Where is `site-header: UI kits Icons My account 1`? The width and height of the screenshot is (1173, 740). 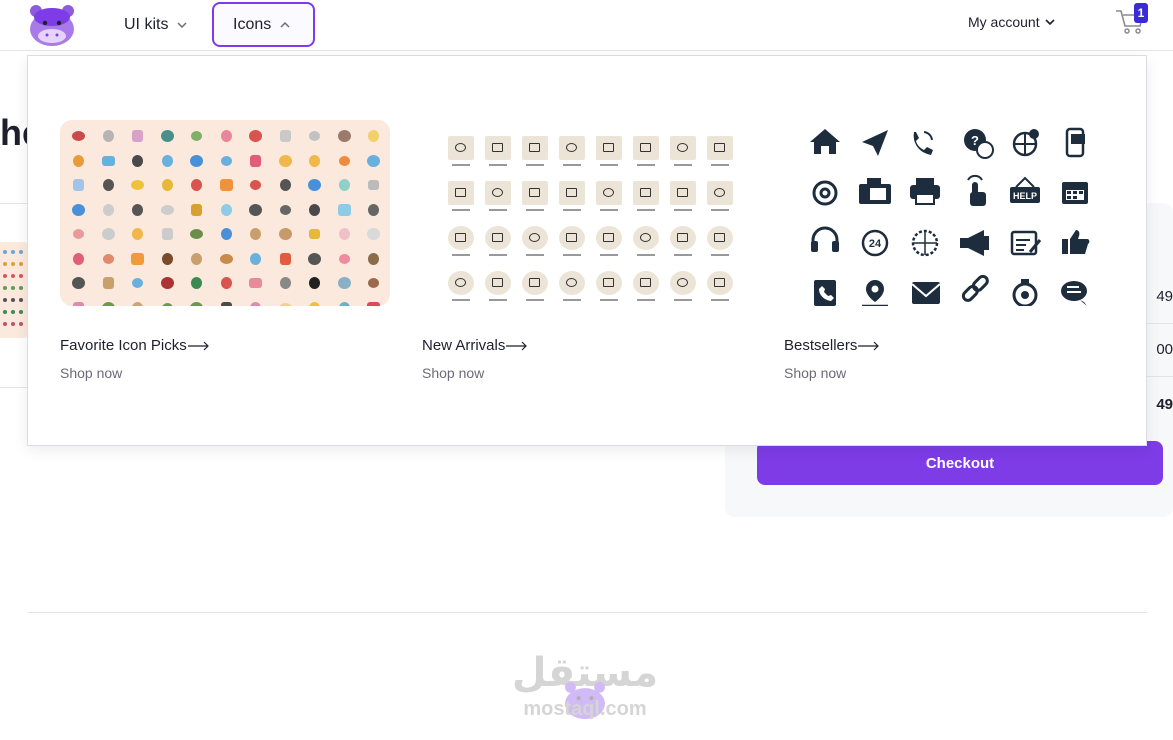
site-header: UI kits Icons My account 1 is located at coordinates (586, 25).